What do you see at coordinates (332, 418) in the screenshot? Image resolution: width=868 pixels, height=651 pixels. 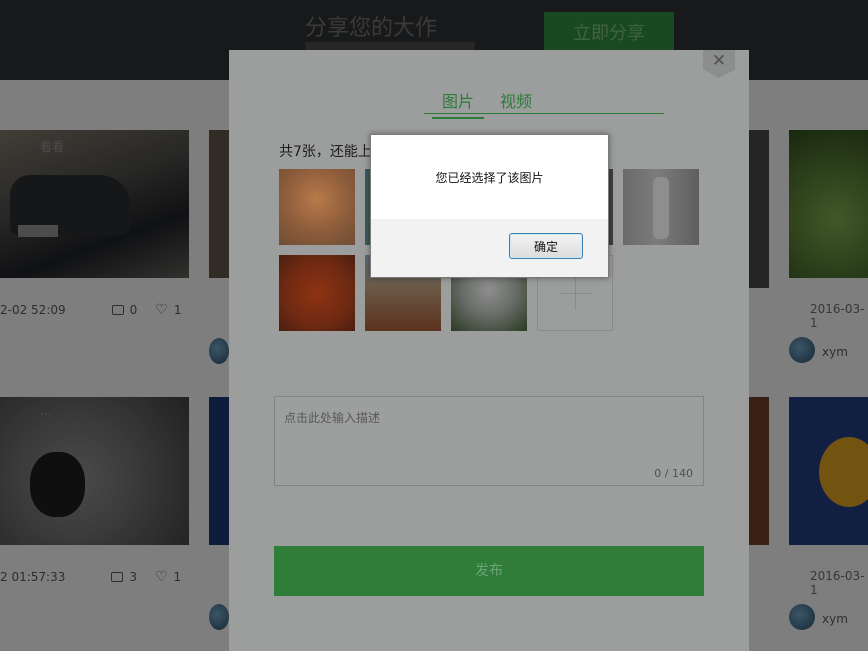 I see `description-placeholder: 点击此处输入描述` at bounding box center [332, 418].